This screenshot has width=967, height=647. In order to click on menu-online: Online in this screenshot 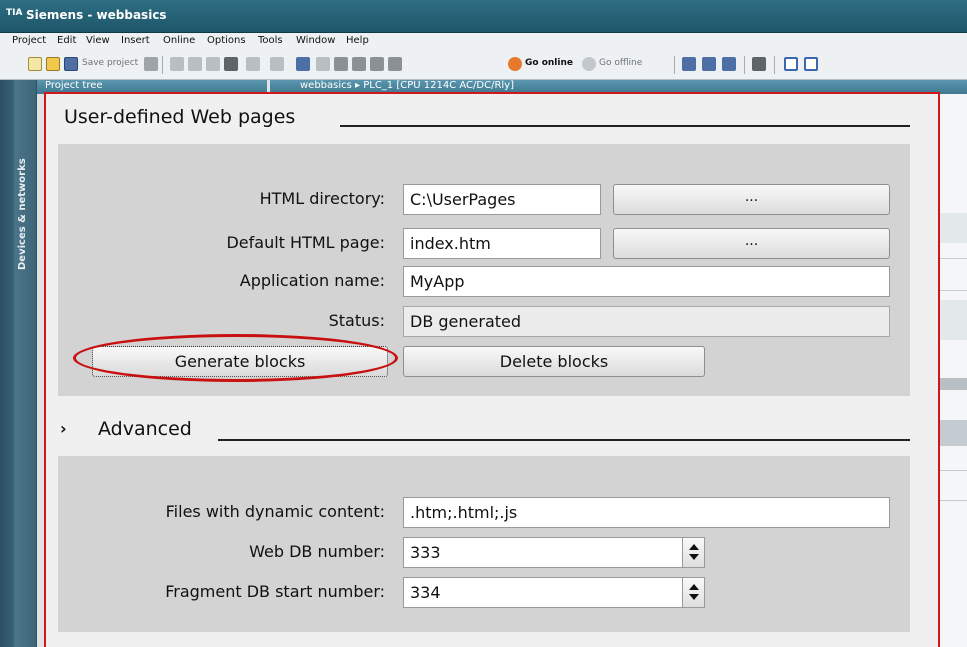, I will do `click(179, 40)`.